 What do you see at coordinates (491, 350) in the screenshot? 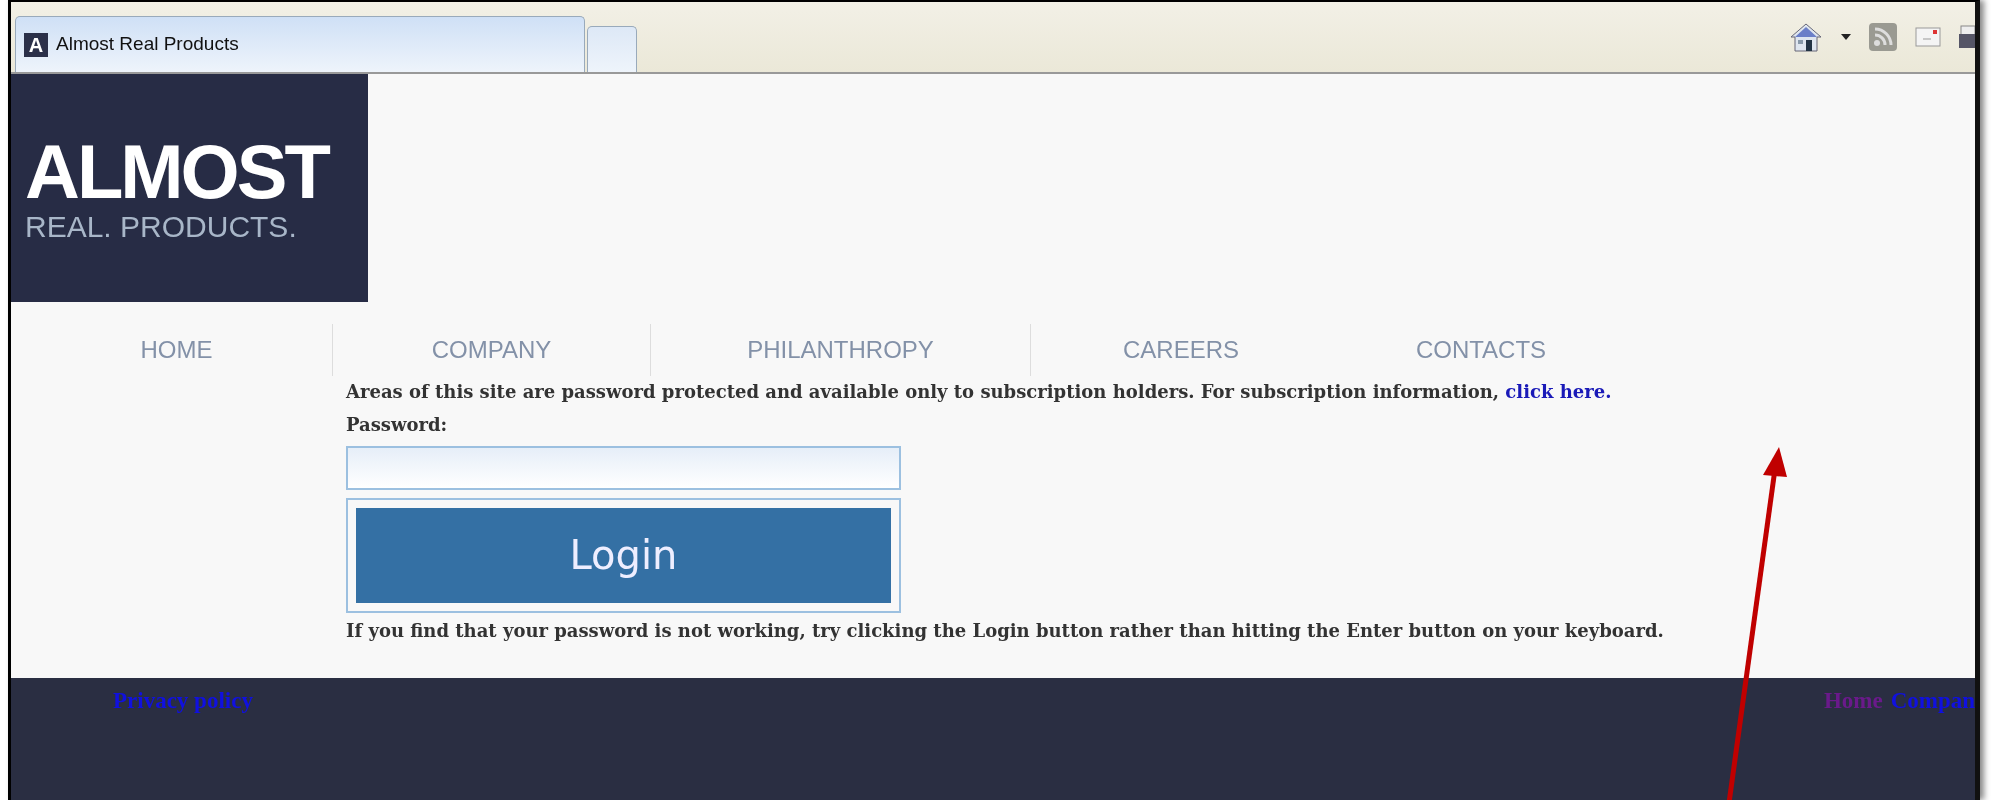
I see `nav-link: COMPANY` at bounding box center [491, 350].